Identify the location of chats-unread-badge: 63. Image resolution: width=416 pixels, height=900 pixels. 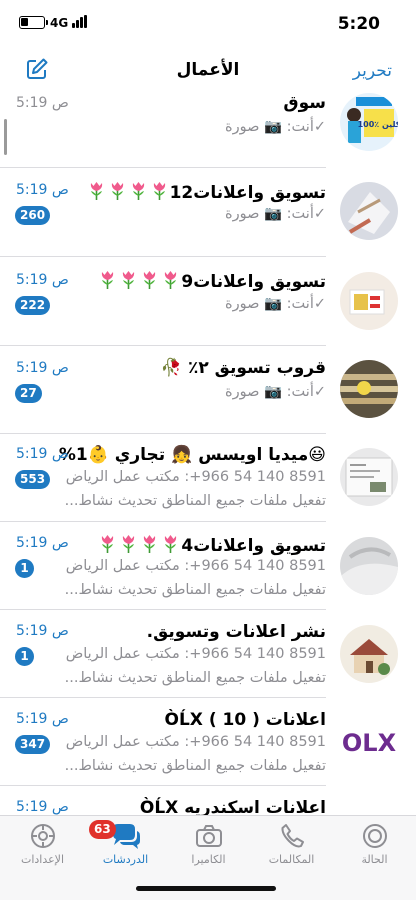
(102, 829).